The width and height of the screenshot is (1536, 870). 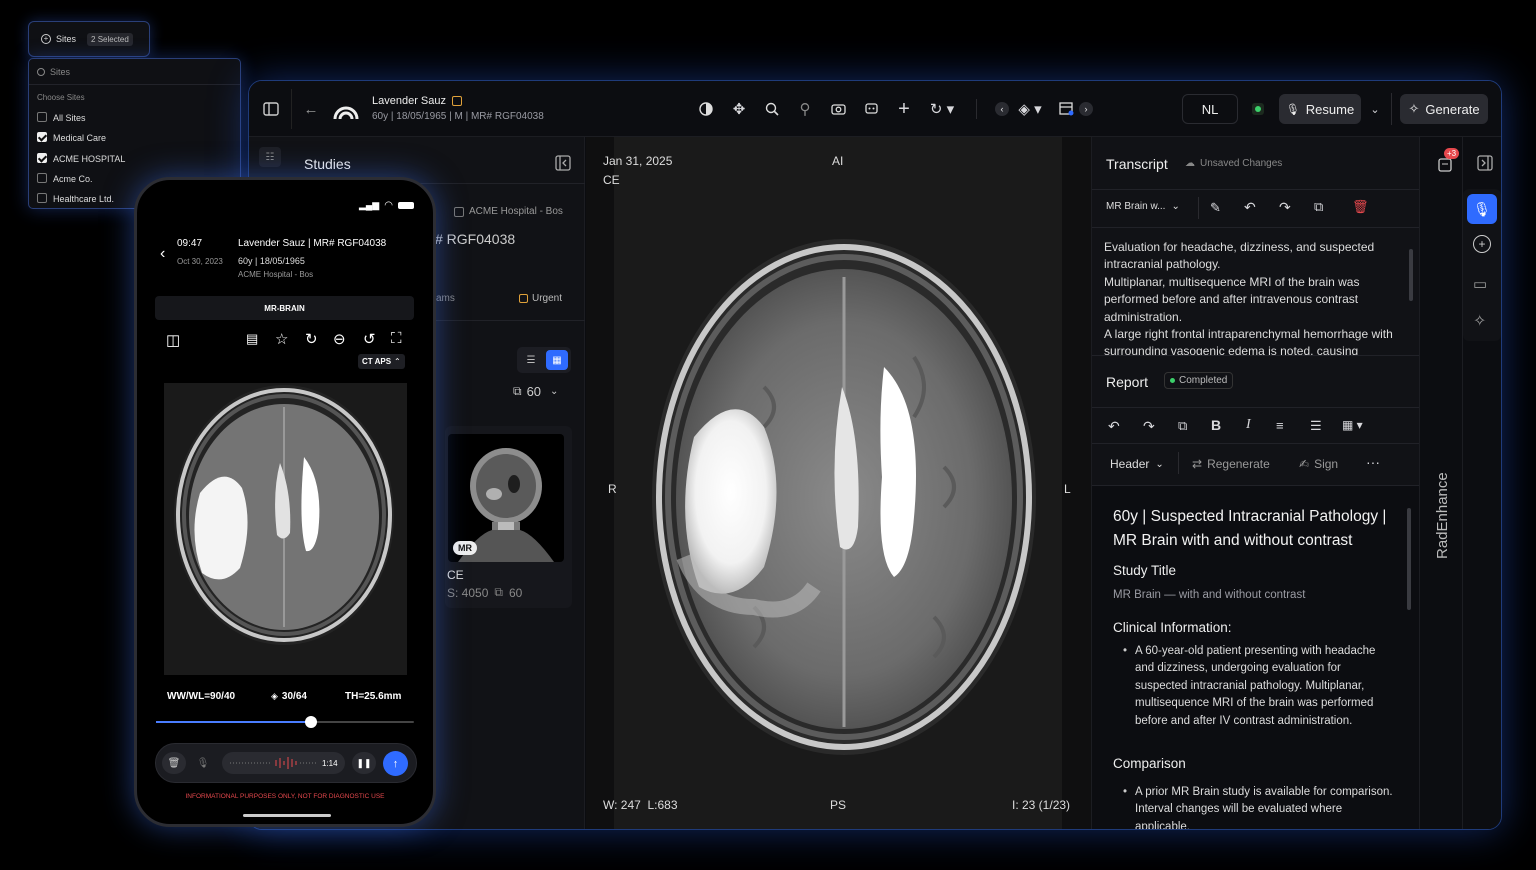 What do you see at coordinates (547, 298) in the screenshot?
I see `urgent-label: Urgent` at bounding box center [547, 298].